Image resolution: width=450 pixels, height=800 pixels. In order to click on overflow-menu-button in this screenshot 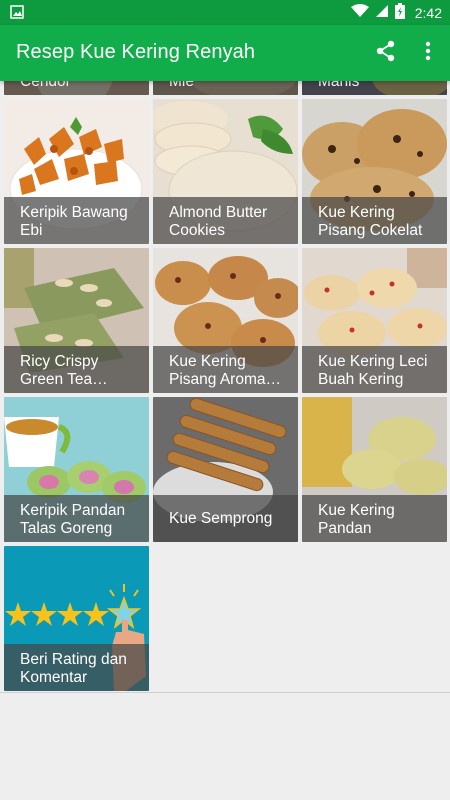, I will do `click(428, 53)`.